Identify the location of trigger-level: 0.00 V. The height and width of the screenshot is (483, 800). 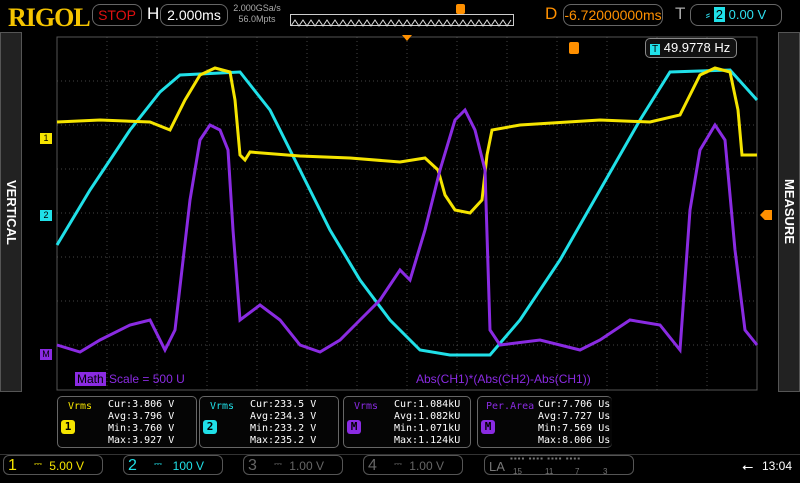
(747, 14).